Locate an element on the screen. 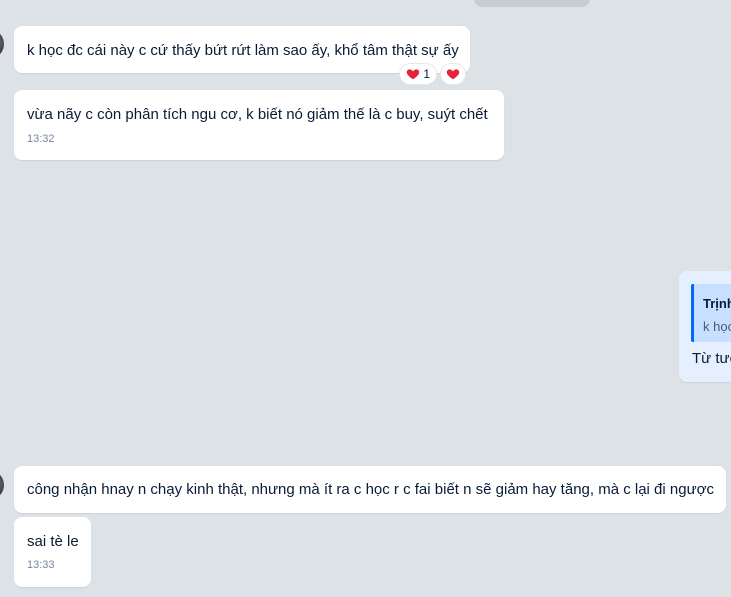 This screenshot has height=597, width=731. sent-message-text: Từ tươ is located at coordinates (711, 358).